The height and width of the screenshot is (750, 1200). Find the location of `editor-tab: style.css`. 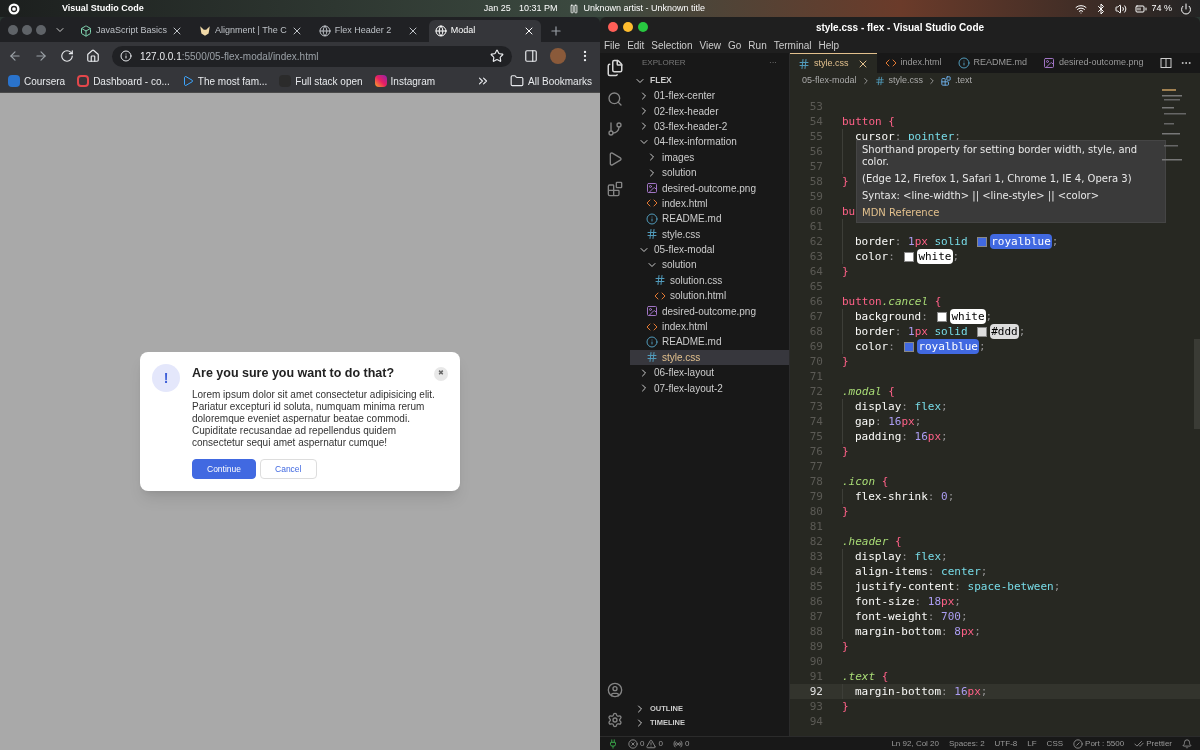

editor-tab: style.css is located at coordinates (833, 63).